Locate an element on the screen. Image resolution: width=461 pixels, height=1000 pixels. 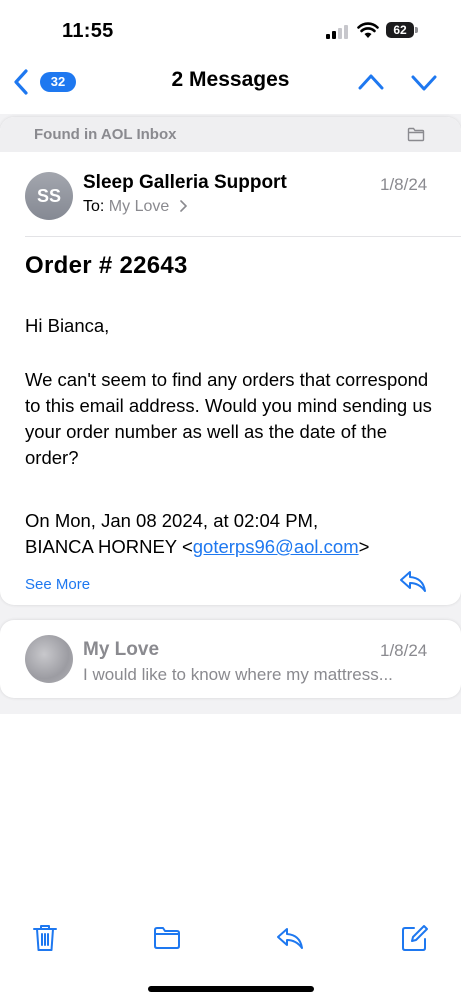
found-in-label: Found in AOL Inbox is located at coordinates (105, 134).